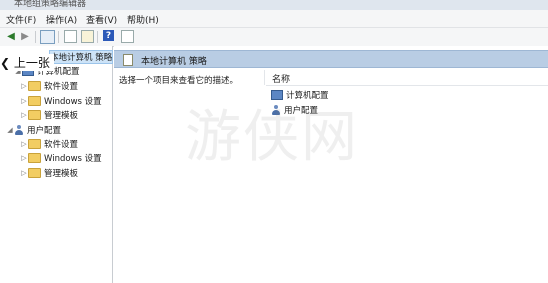 The image size is (548, 283). What do you see at coordinates (301, 111) in the screenshot?
I see `list-item-label: 用户配置` at bounding box center [301, 111].